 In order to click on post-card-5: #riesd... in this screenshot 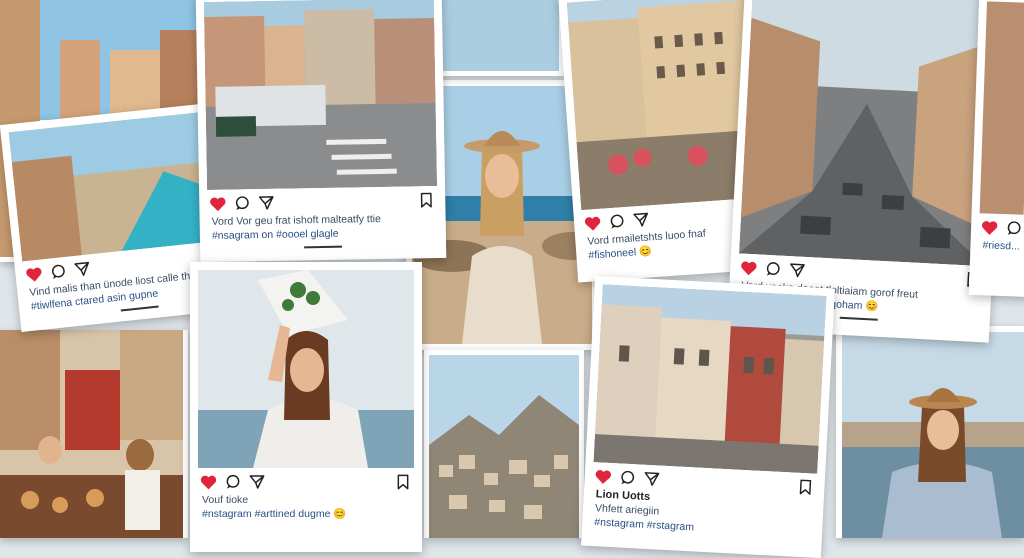, I will do `click(996, 148)`.